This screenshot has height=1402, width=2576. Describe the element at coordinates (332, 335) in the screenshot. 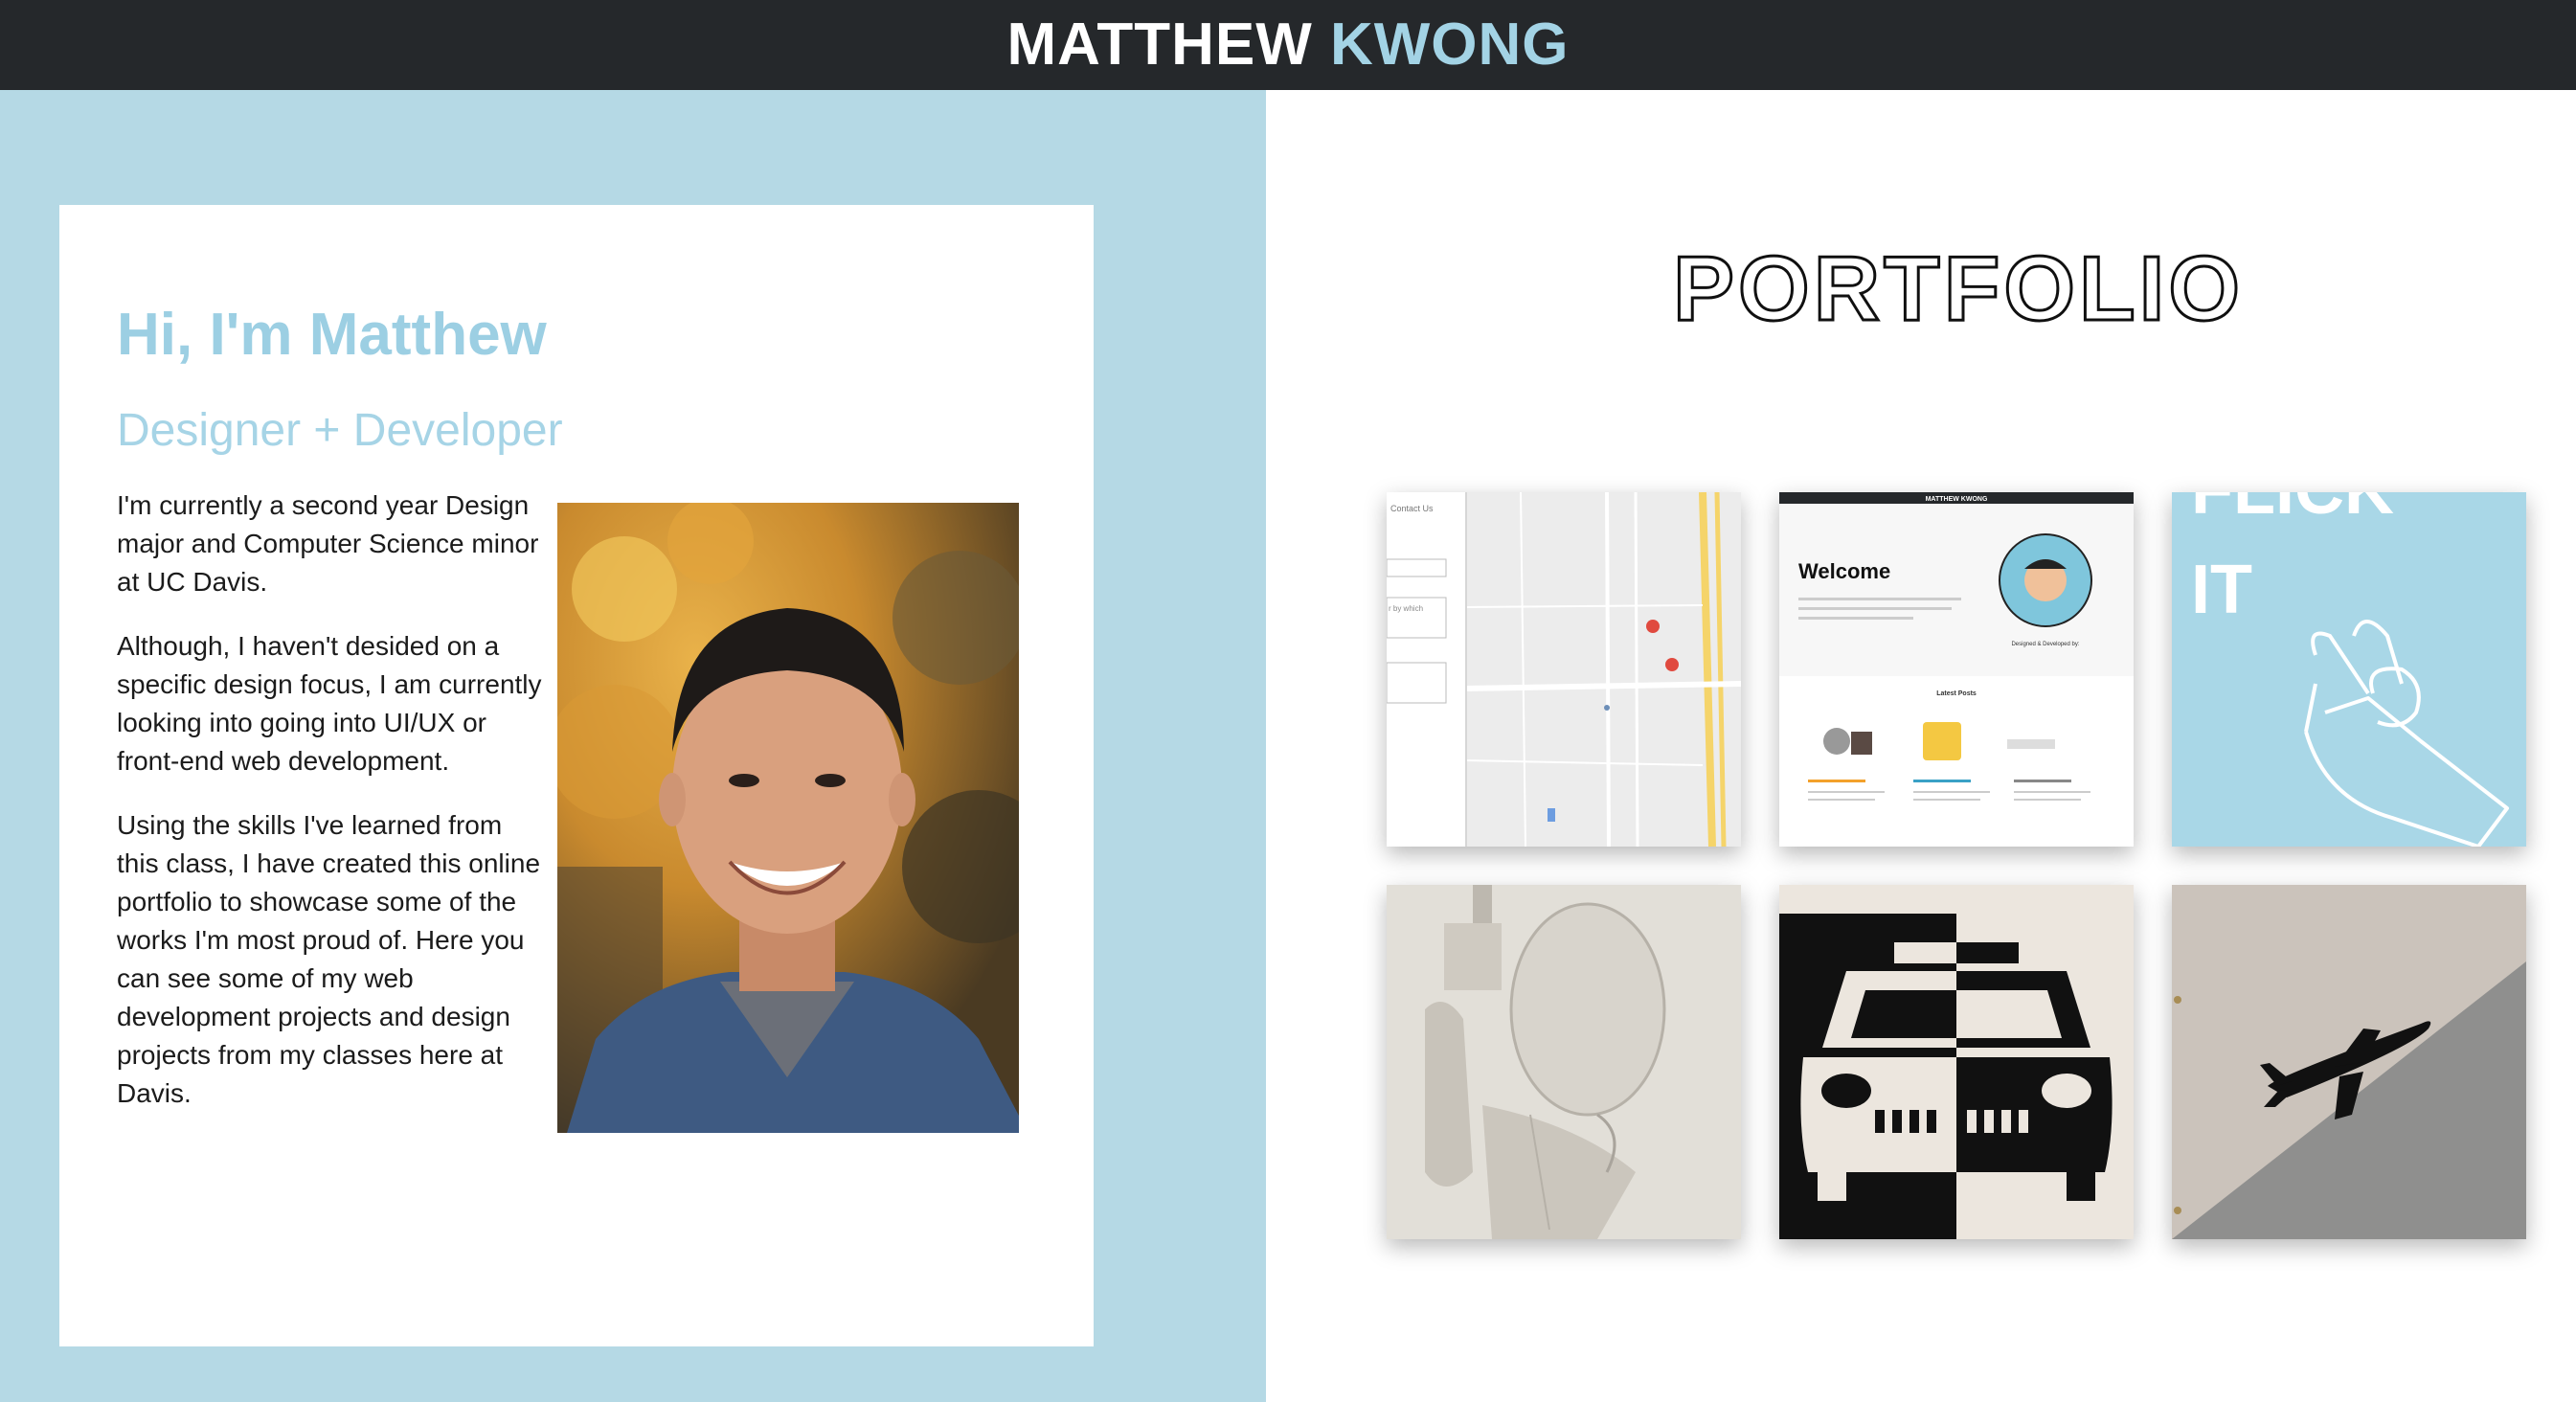

I see `greeting-heading: Hi, I'm Matthew` at that location.